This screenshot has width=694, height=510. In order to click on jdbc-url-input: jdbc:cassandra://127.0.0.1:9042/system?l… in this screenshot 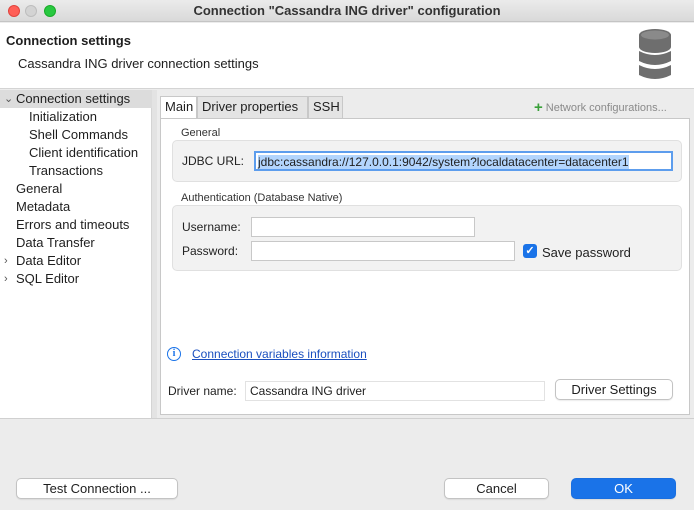, I will do `click(463, 161)`.